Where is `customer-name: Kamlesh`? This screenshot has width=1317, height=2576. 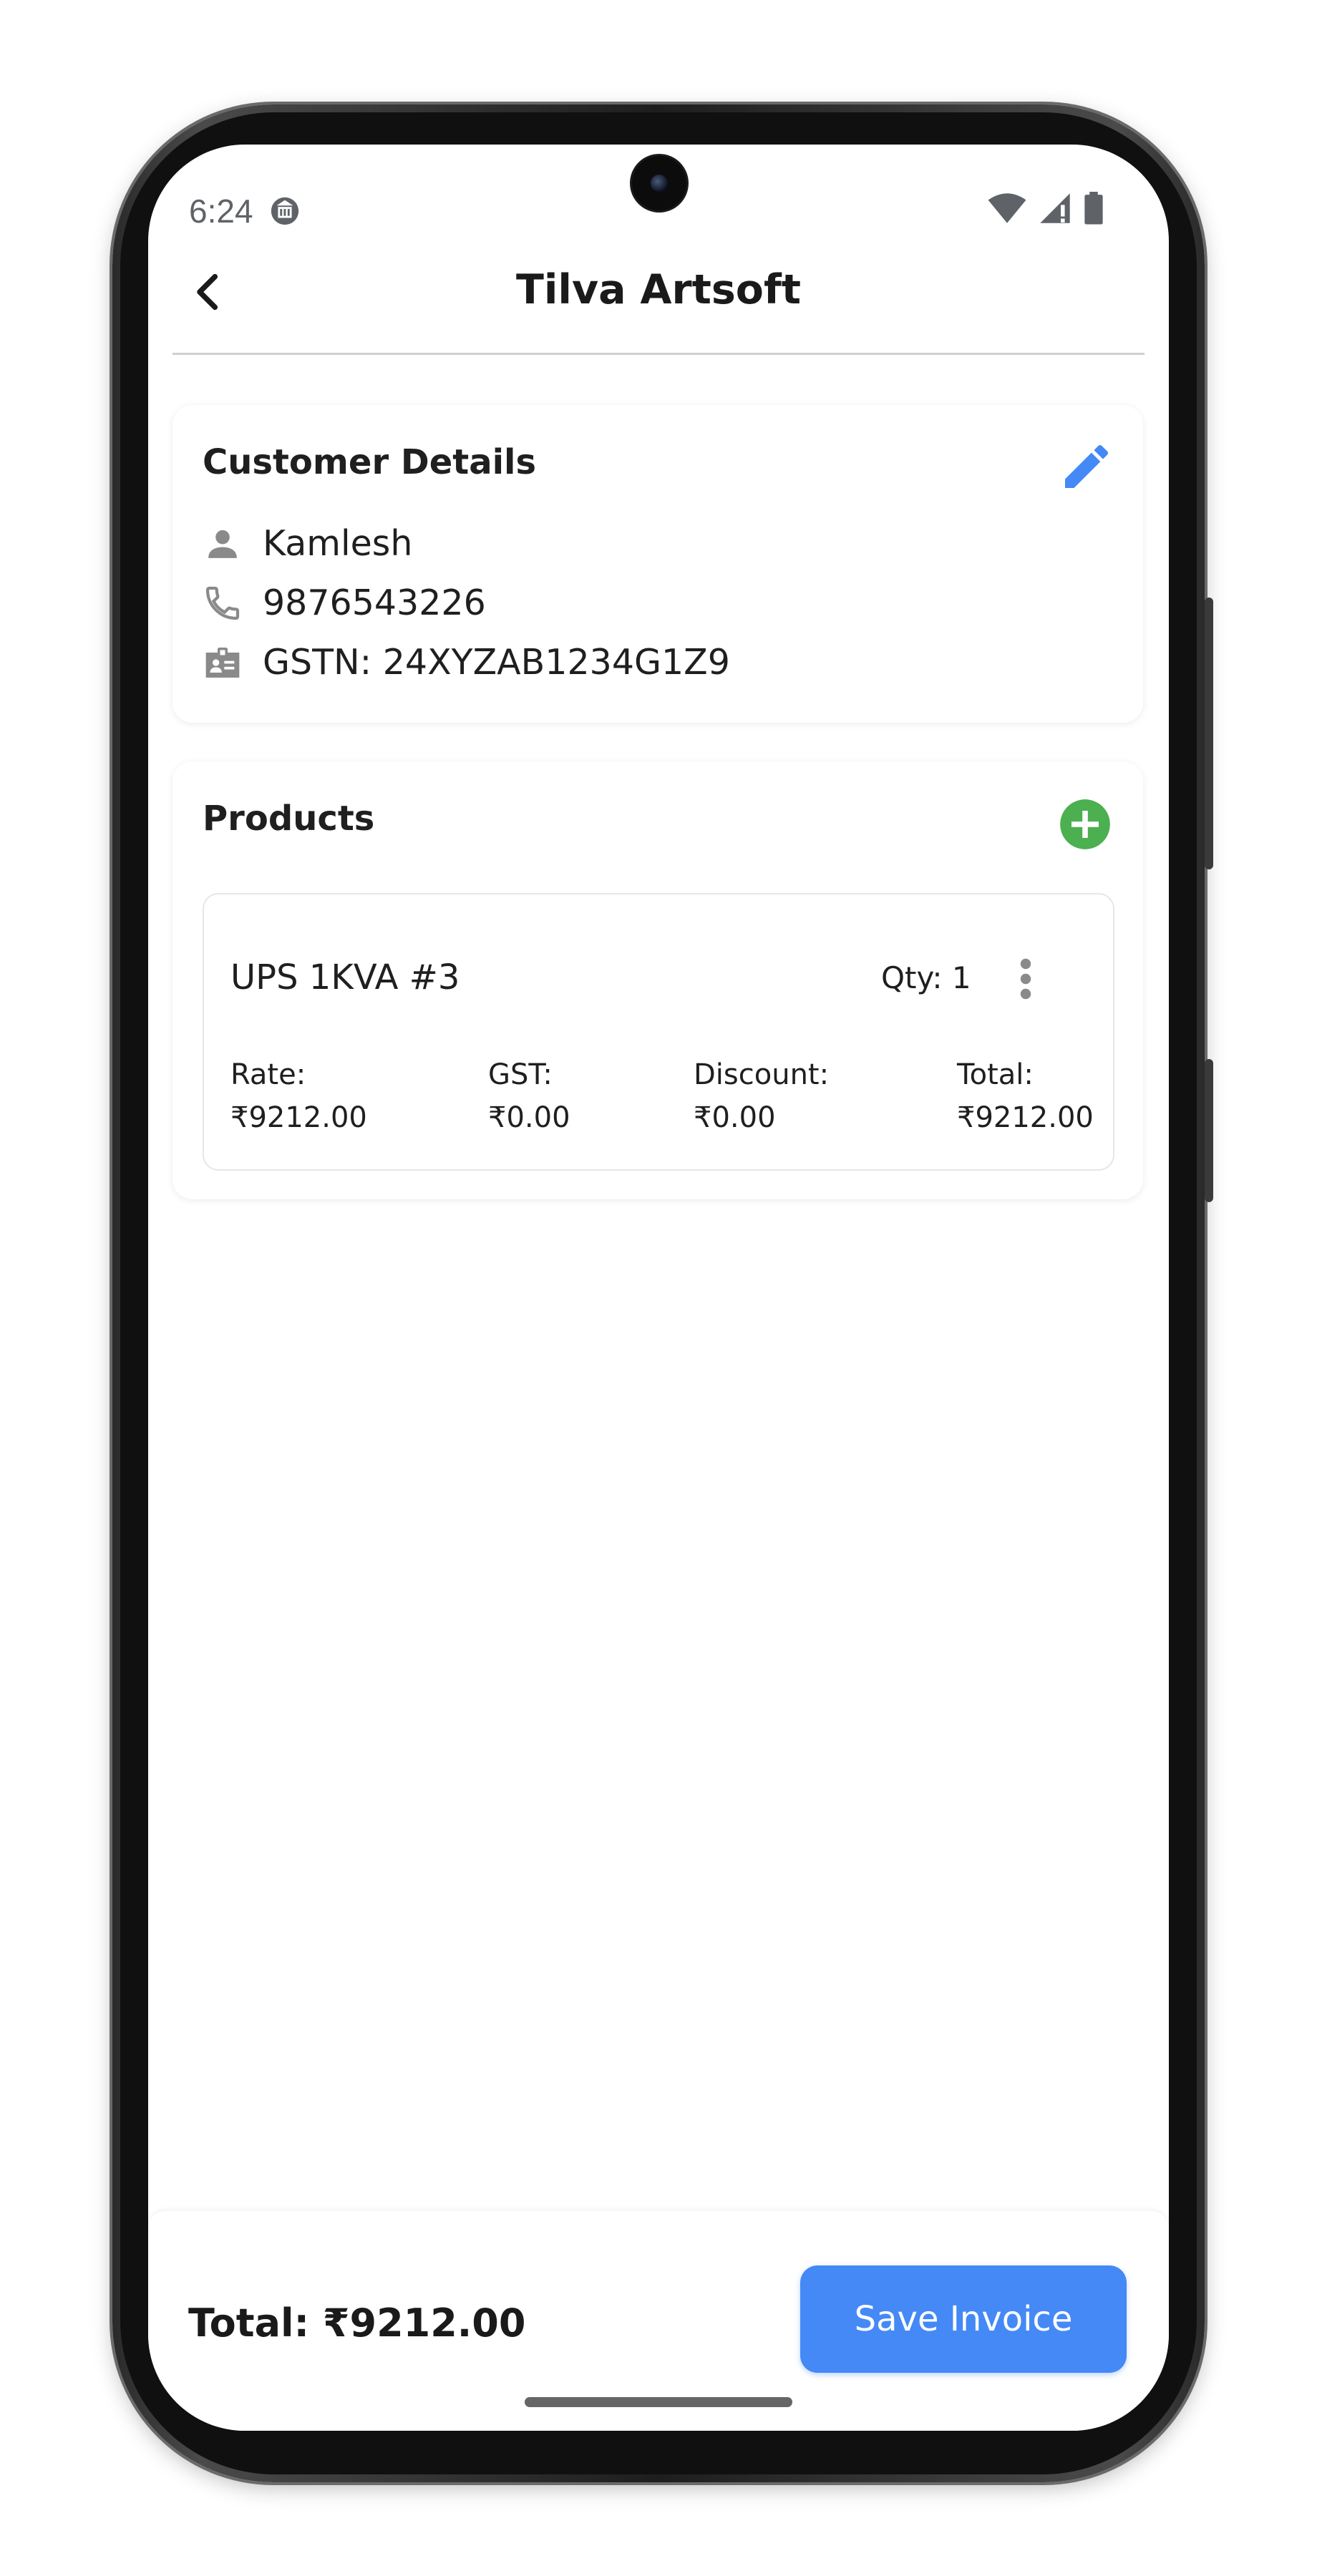
customer-name: Kamlesh is located at coordinates (338, 543).